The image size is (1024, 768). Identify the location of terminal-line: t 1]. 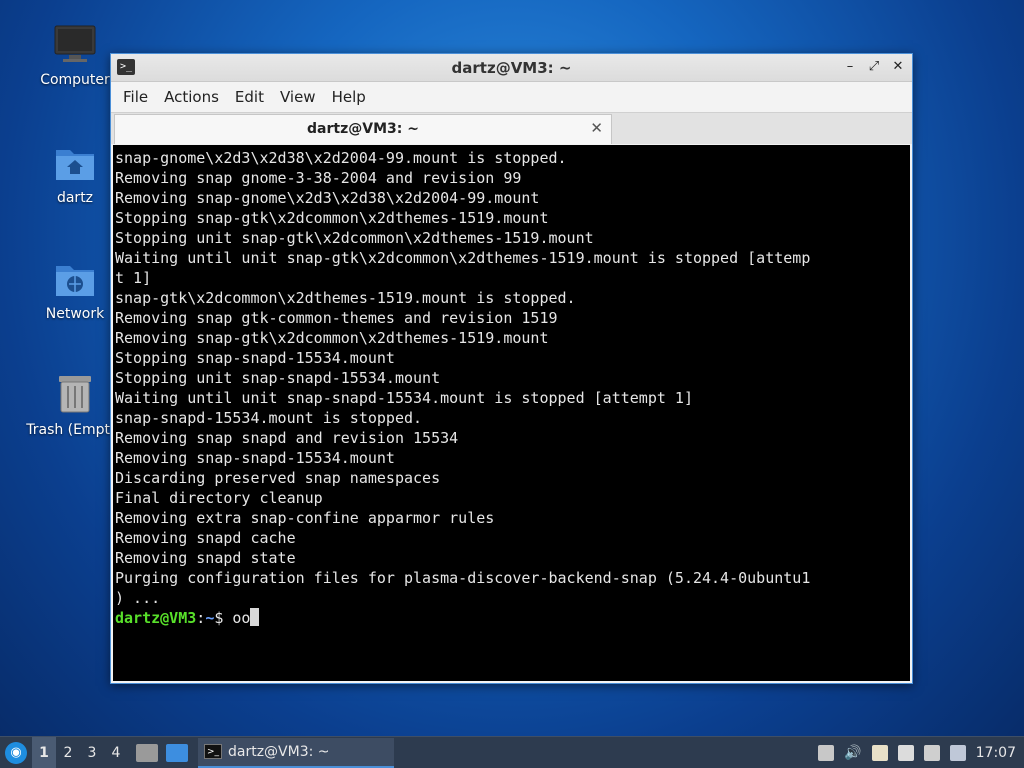
(133, 278).